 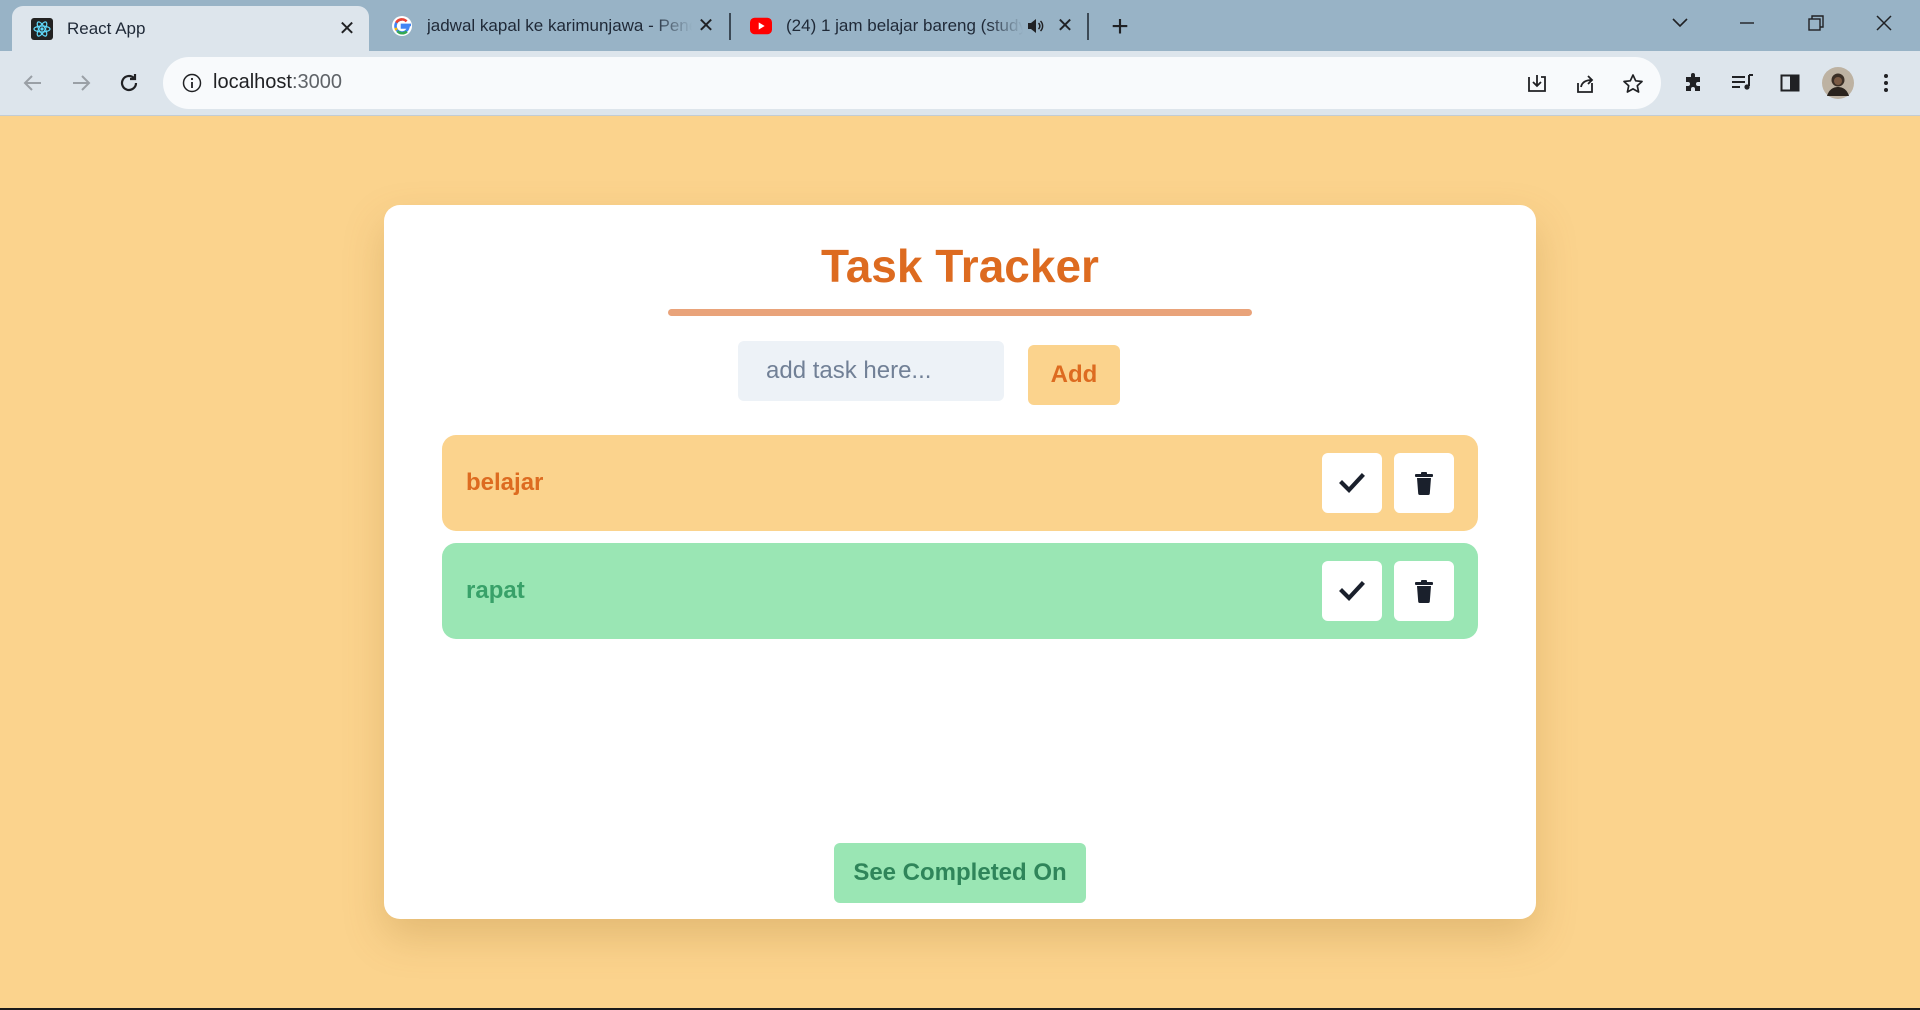 What do you see at coordinates (912, 83) in the screenshot?
I see `address-bar: localhost:3000` at bounding box center [912, 83].